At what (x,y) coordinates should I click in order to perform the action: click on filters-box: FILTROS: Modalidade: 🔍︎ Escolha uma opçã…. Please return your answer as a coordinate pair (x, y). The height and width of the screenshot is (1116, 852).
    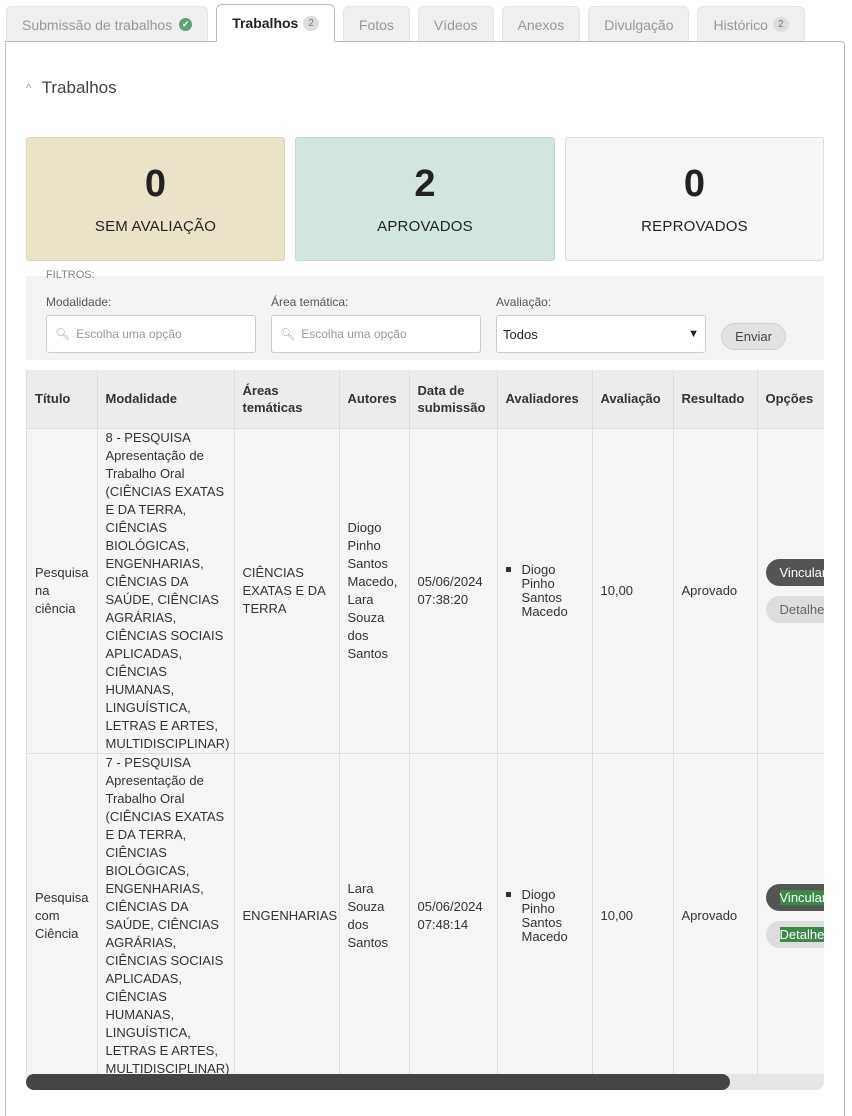
    Looking at the image, I should click on (425, 314).